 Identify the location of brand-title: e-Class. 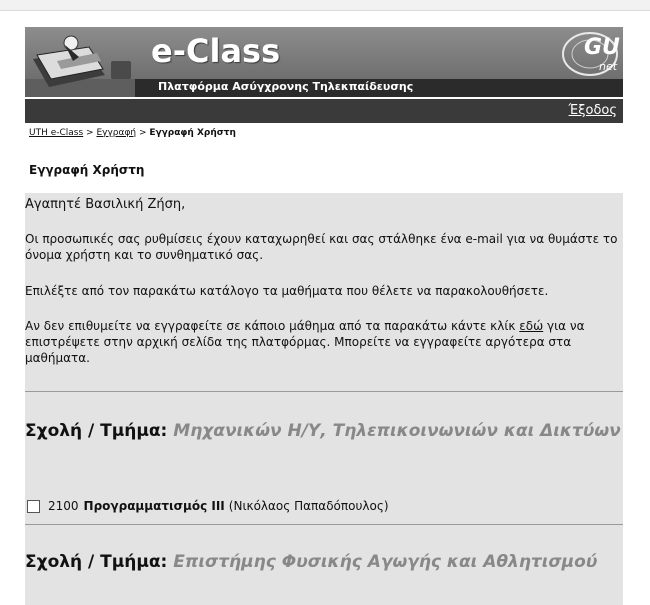
(216, 51).